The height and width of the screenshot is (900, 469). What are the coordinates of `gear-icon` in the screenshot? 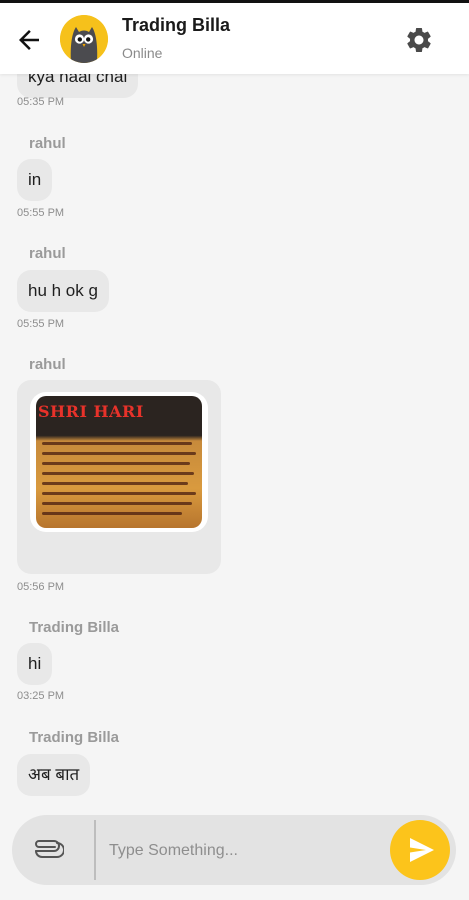 It's located at (419, 39).